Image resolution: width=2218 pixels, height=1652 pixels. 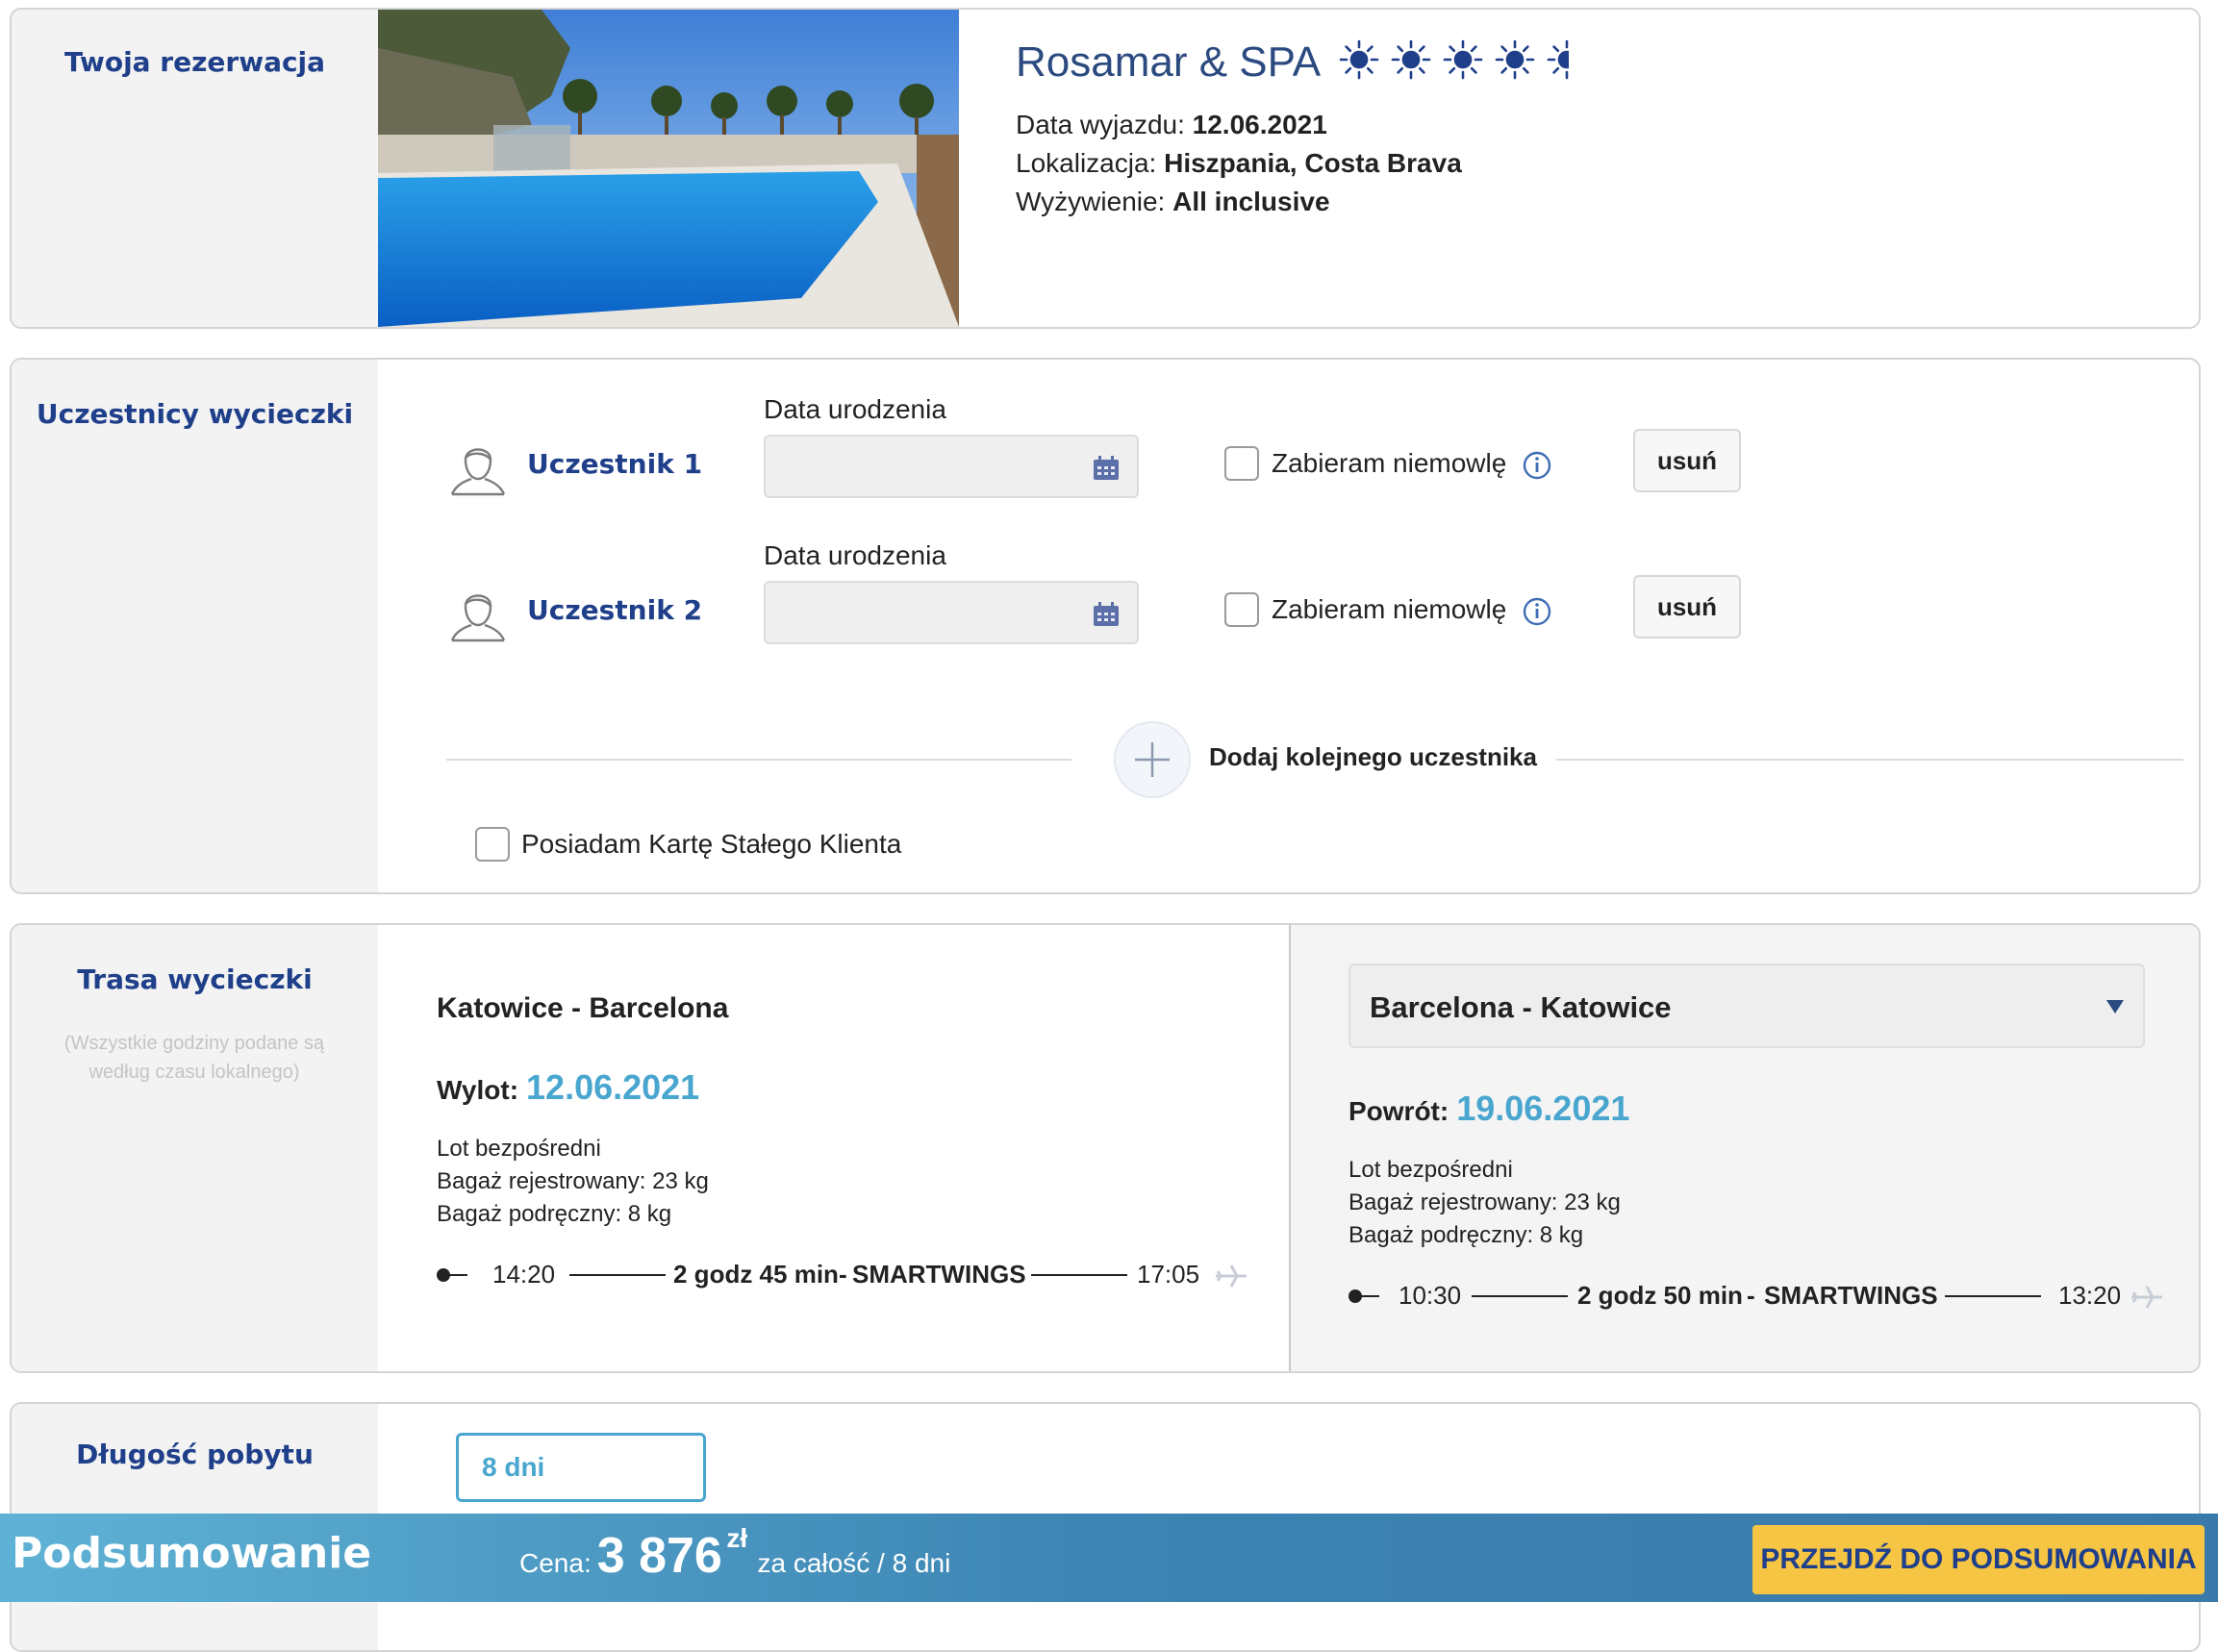 I want to click on stay-length-section-title: Długość pobytu, so click(x=195, y=1455).